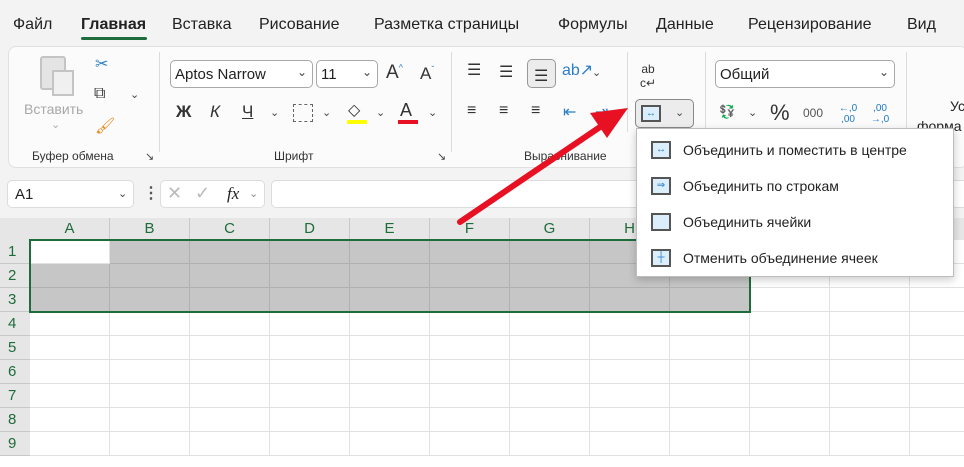 The height and width of the screenshot is (467, 964). I want to click on menu-item-unmerge-cells: ┼ Отменить объединение ячеек, so click(795, 258).